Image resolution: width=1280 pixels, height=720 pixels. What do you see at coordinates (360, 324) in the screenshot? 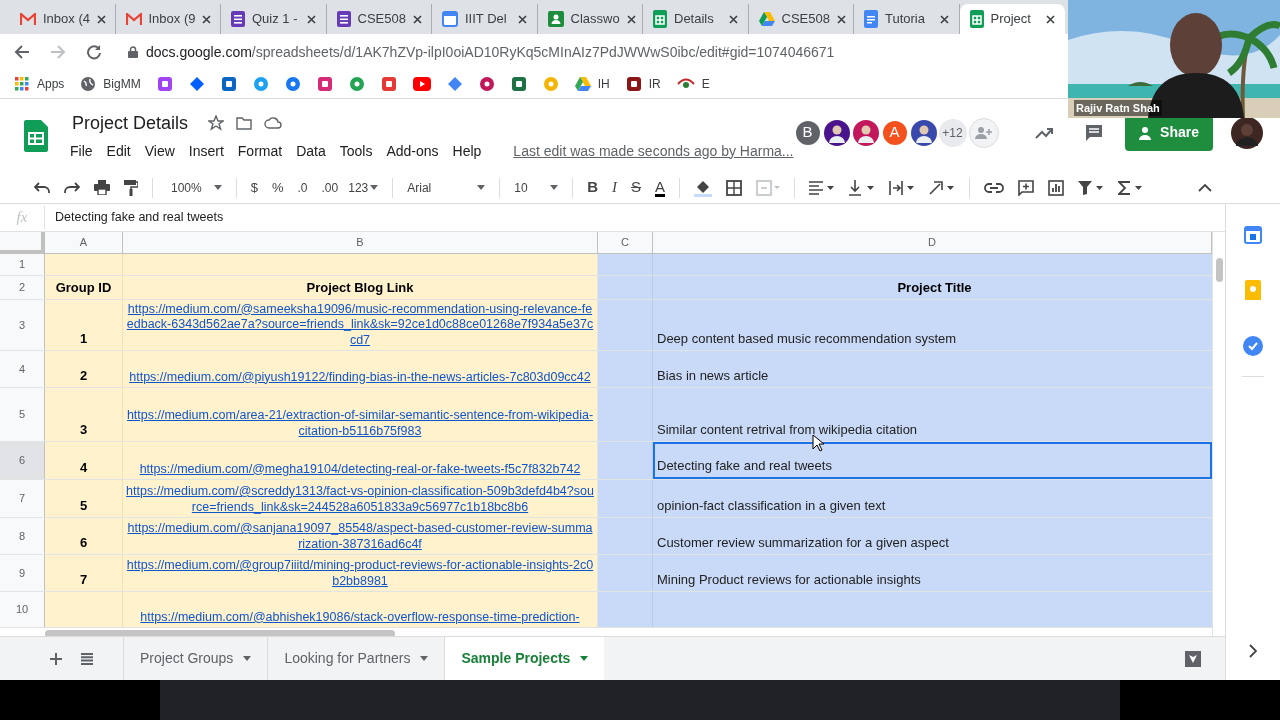
I see `link: https://medium.com/@sameeksha19096/music-recommendation-using-relevance-feedback-6343d562ae7a?source=friends_link&sk=92ce1d0c88ce01268e7f934a5e37ccd7` at bounding box center [360, 324].